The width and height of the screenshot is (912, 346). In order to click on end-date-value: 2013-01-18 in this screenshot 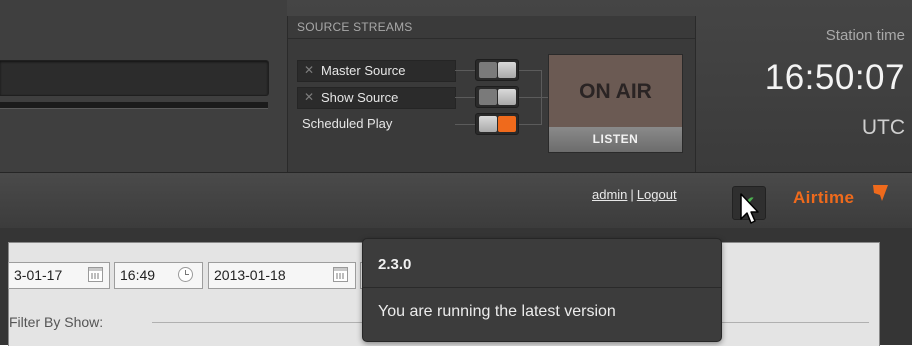, I will do `click(250, 275)`.